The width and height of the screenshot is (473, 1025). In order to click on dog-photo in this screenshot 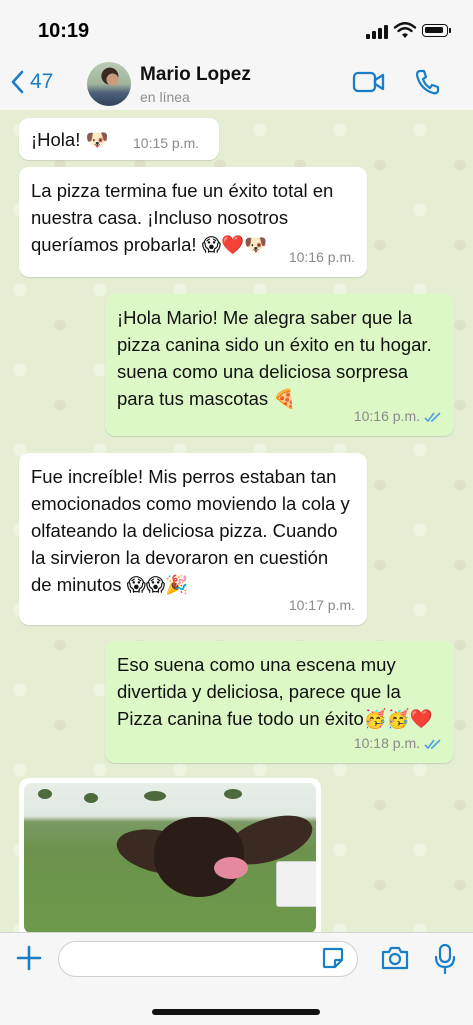, I will do `click(170, 857)`.